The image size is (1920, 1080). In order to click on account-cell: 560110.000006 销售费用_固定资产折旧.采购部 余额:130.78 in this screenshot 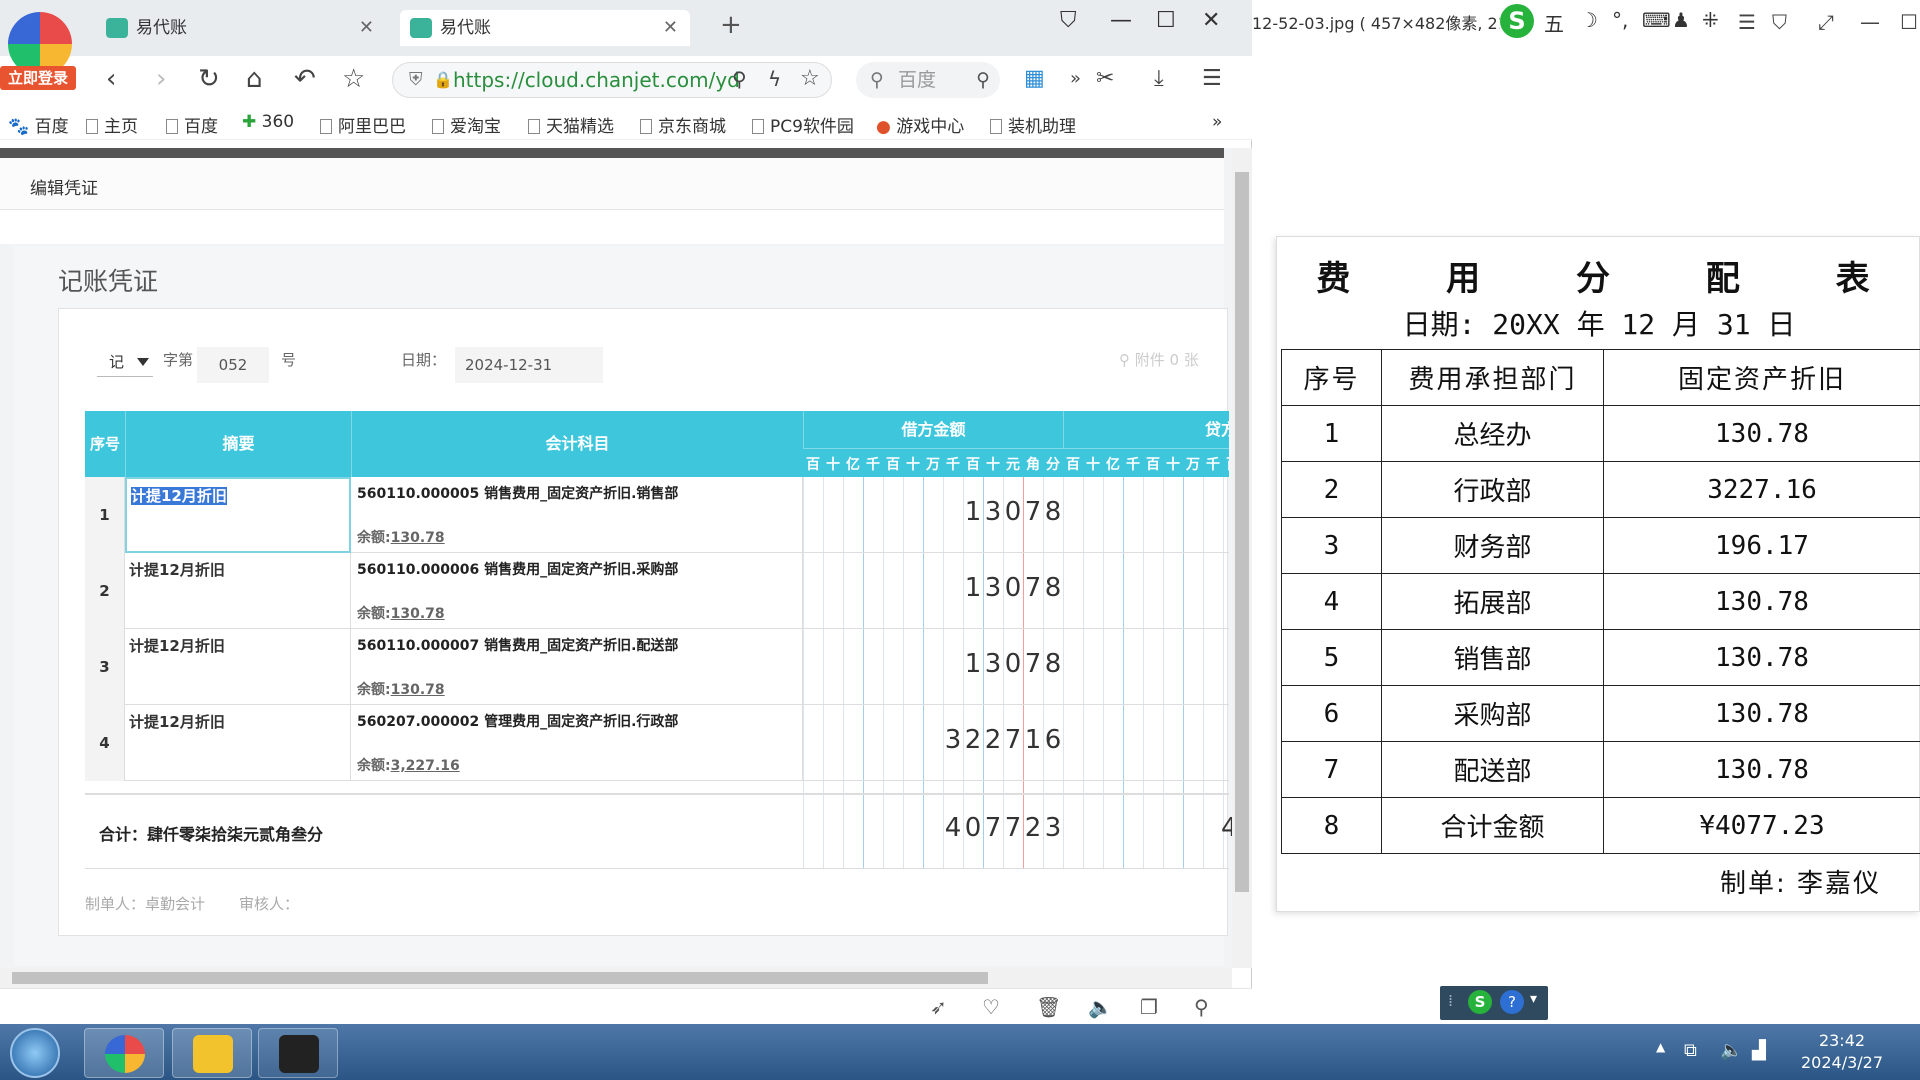, I will do `click(577, 591)`.